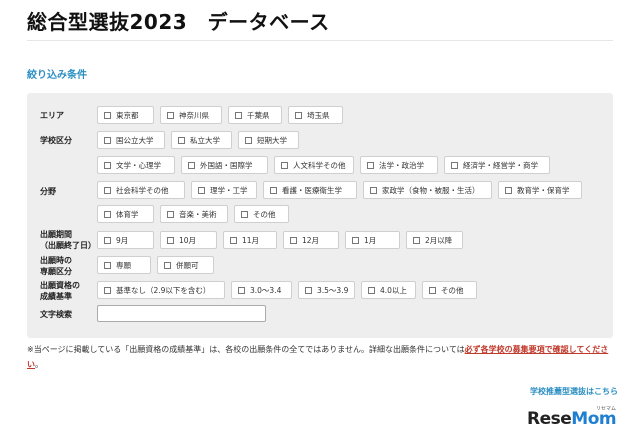 This screenshot has height=445, width=640. I want to click on field-option-literature: 文学・心理学, so click(136, 165).